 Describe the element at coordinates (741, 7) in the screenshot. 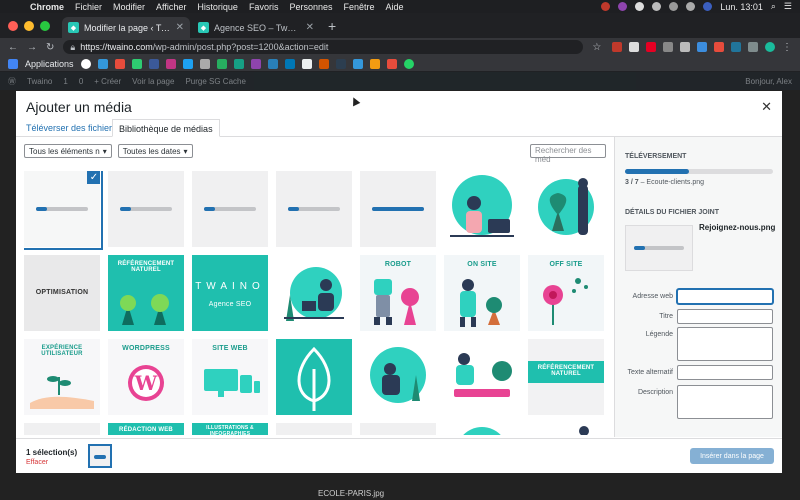

I see `clock: Lun. 13:01` at that location.